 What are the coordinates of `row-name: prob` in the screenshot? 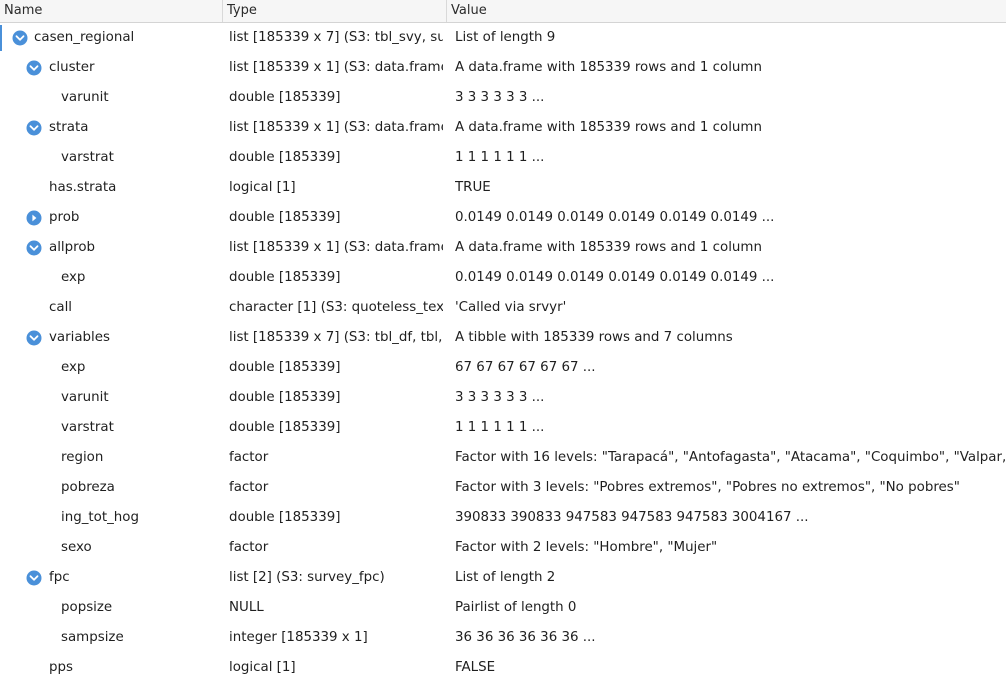 It's located at (64, 217).